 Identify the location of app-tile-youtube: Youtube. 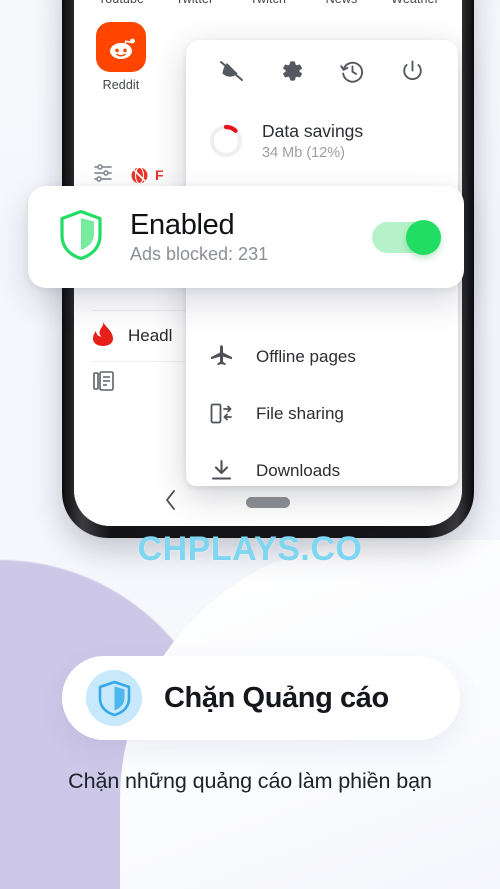
(121, 3).